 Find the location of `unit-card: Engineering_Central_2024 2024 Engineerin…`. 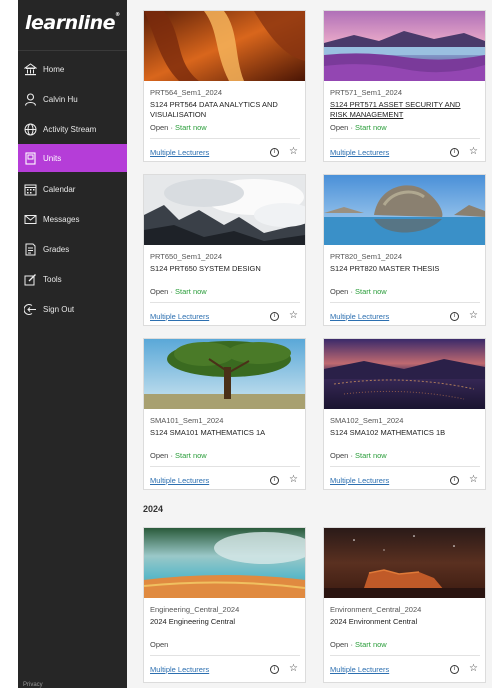

unit-card: Engineering_Central_2024 2024 Engineerin… is located at coordinates (224, 605).